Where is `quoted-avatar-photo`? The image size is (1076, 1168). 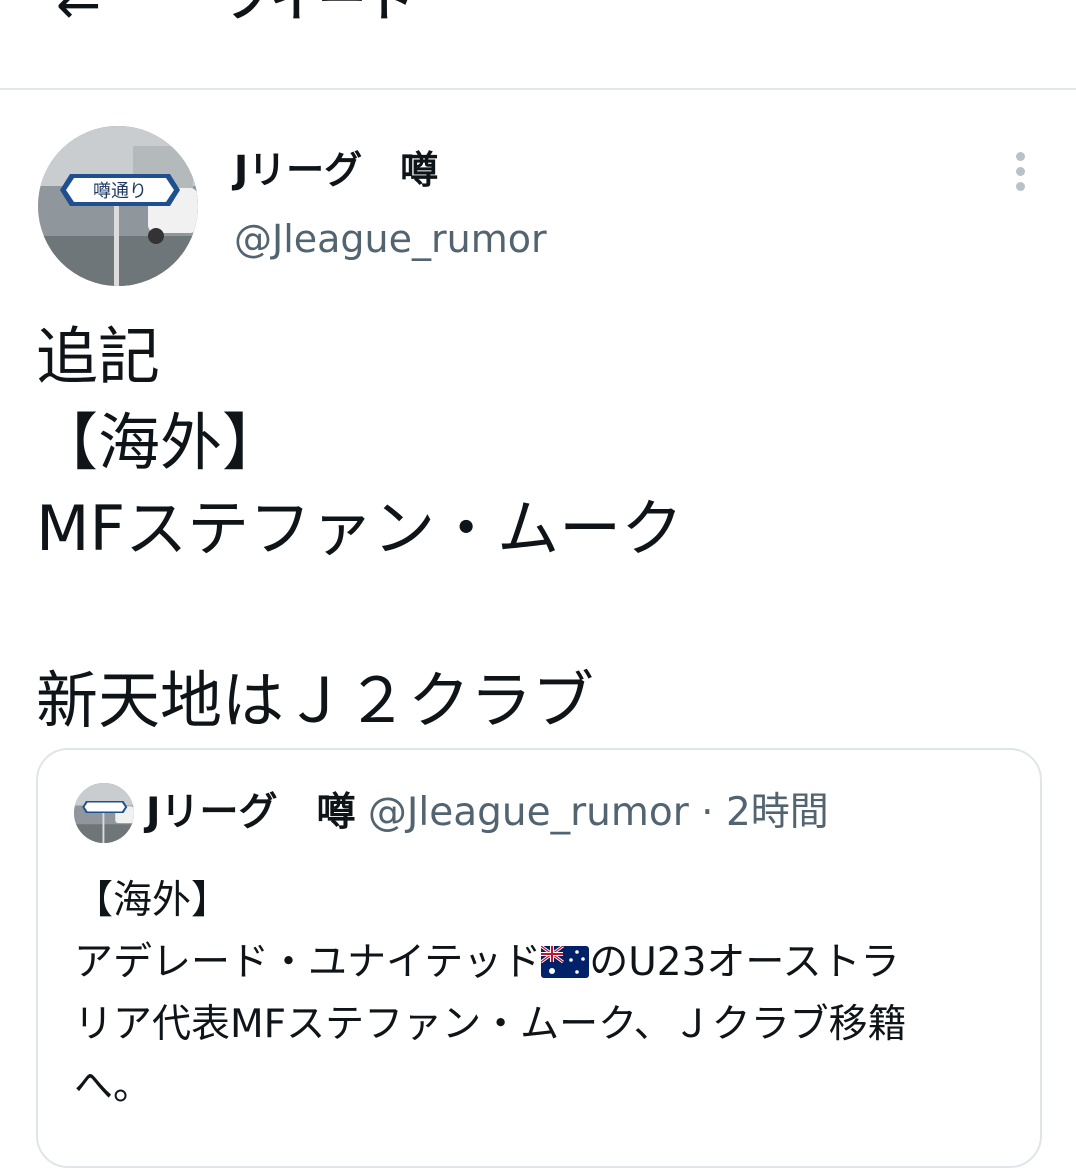 quoted-avatar-photo is located at coordinates (104, 813).